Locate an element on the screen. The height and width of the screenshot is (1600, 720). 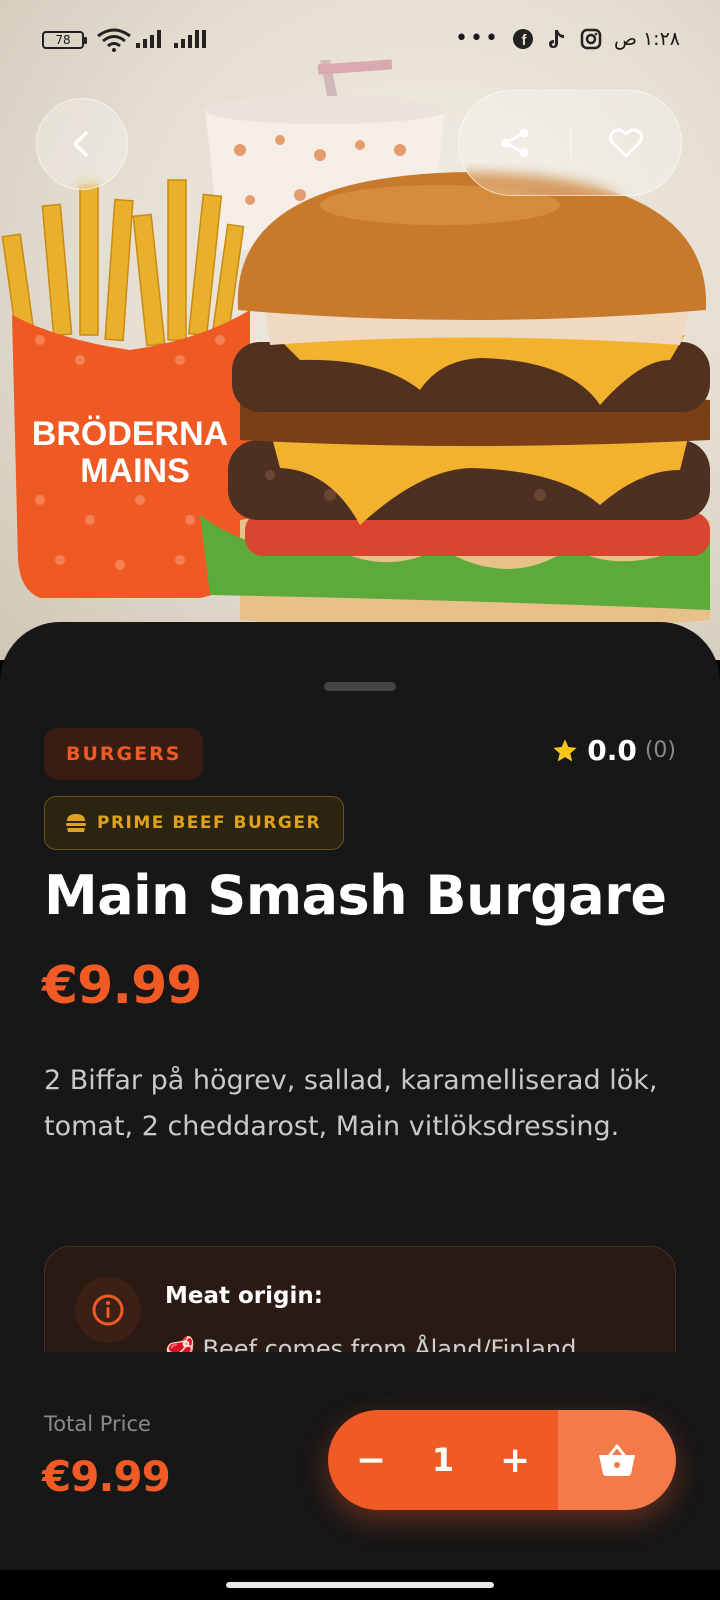
rating: 0.0 (0) is located at coordinates (613, 750).